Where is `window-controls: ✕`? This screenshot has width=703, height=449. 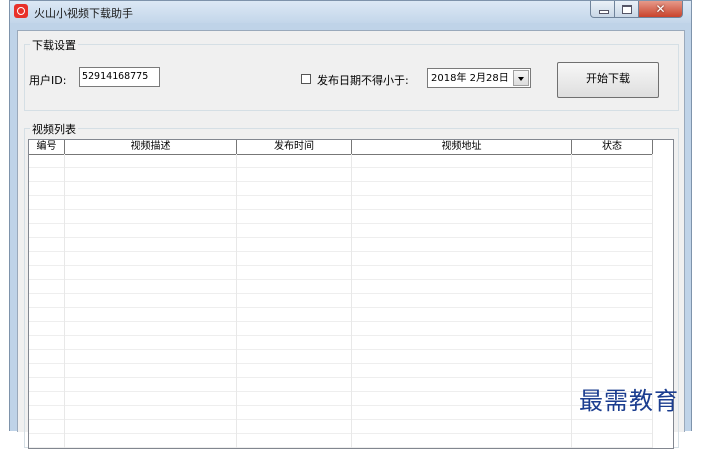 window-controls: ✕ is located at coordinates (636, 9).